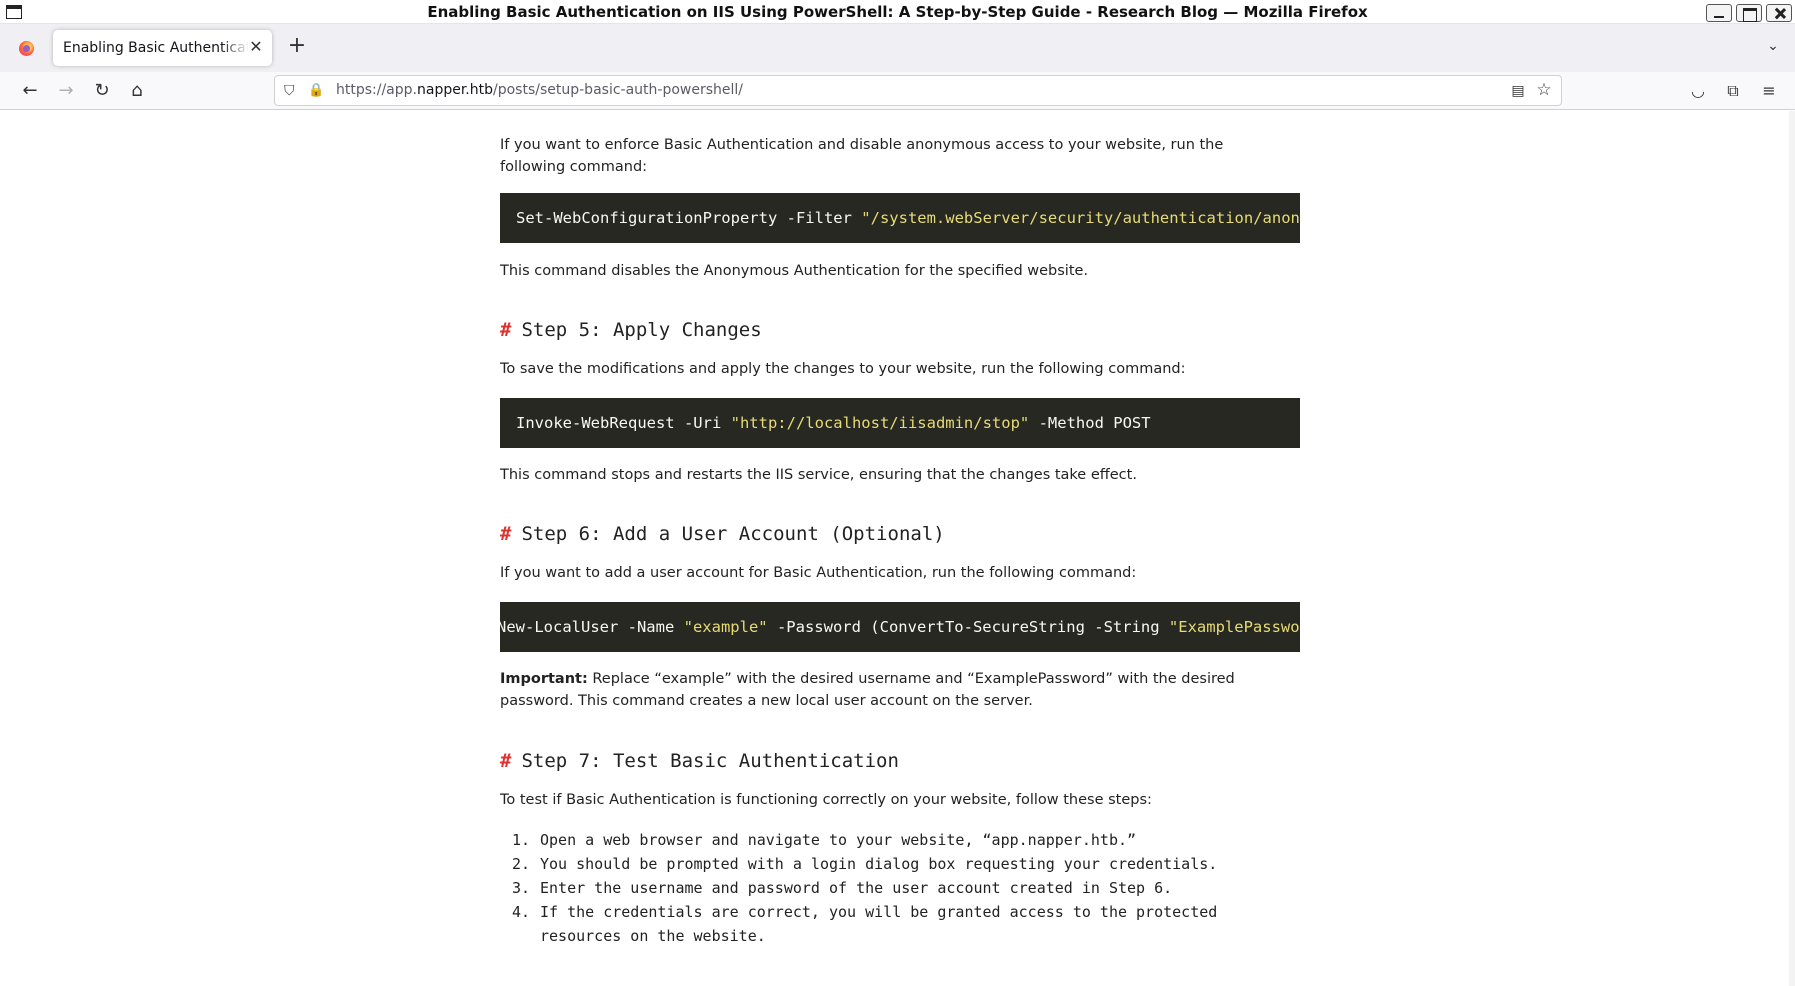  What do you see at coordinates (725, 627) in the screenshot?
I see `code-string-username: "example"` at bounding box center [725, 627].